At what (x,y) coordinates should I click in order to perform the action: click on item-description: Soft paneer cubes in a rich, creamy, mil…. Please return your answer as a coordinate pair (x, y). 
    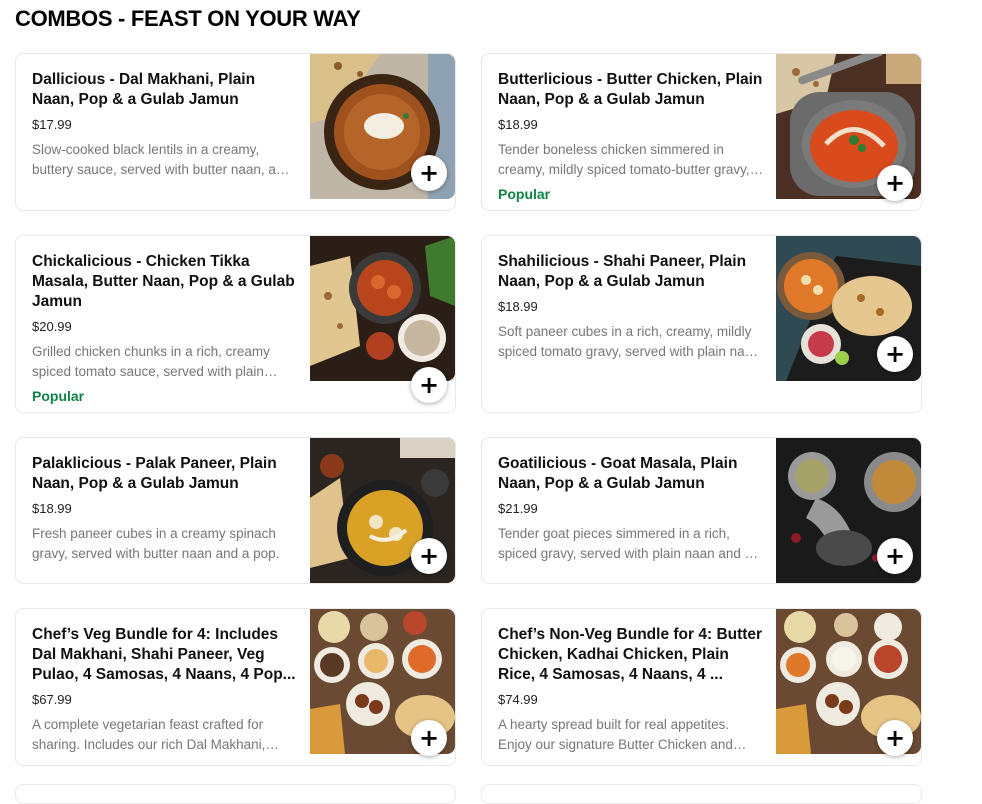
    Looking at the image, I should click on (631, 341).